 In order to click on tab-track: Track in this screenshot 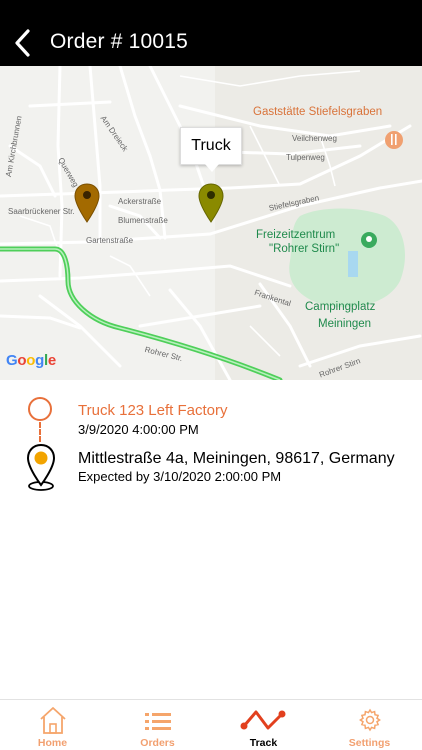, I will do `click(263, 725)`.